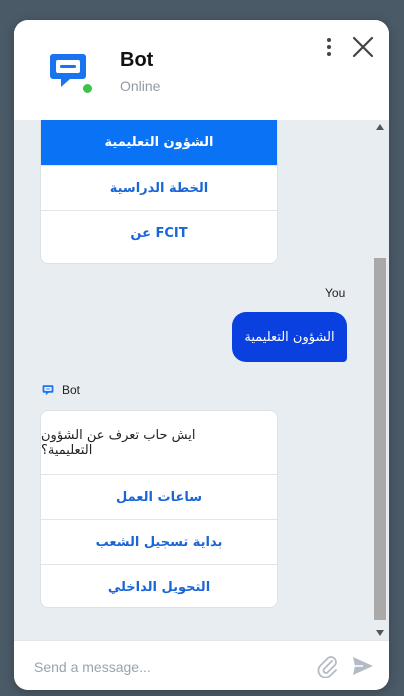 The width and height of the screenshot is (404, 696). Describe the element at coordinates (159, 496) in the screenshot. I see `quick-reply-option: ساعات العمل` at that location.